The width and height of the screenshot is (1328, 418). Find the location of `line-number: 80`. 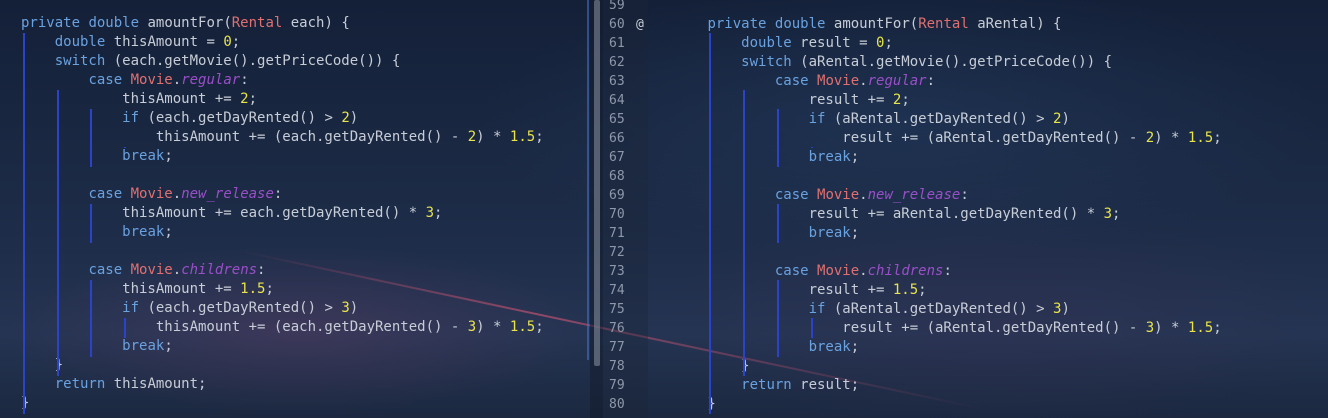

line-number: 80 is located at coordinates (617, 404).